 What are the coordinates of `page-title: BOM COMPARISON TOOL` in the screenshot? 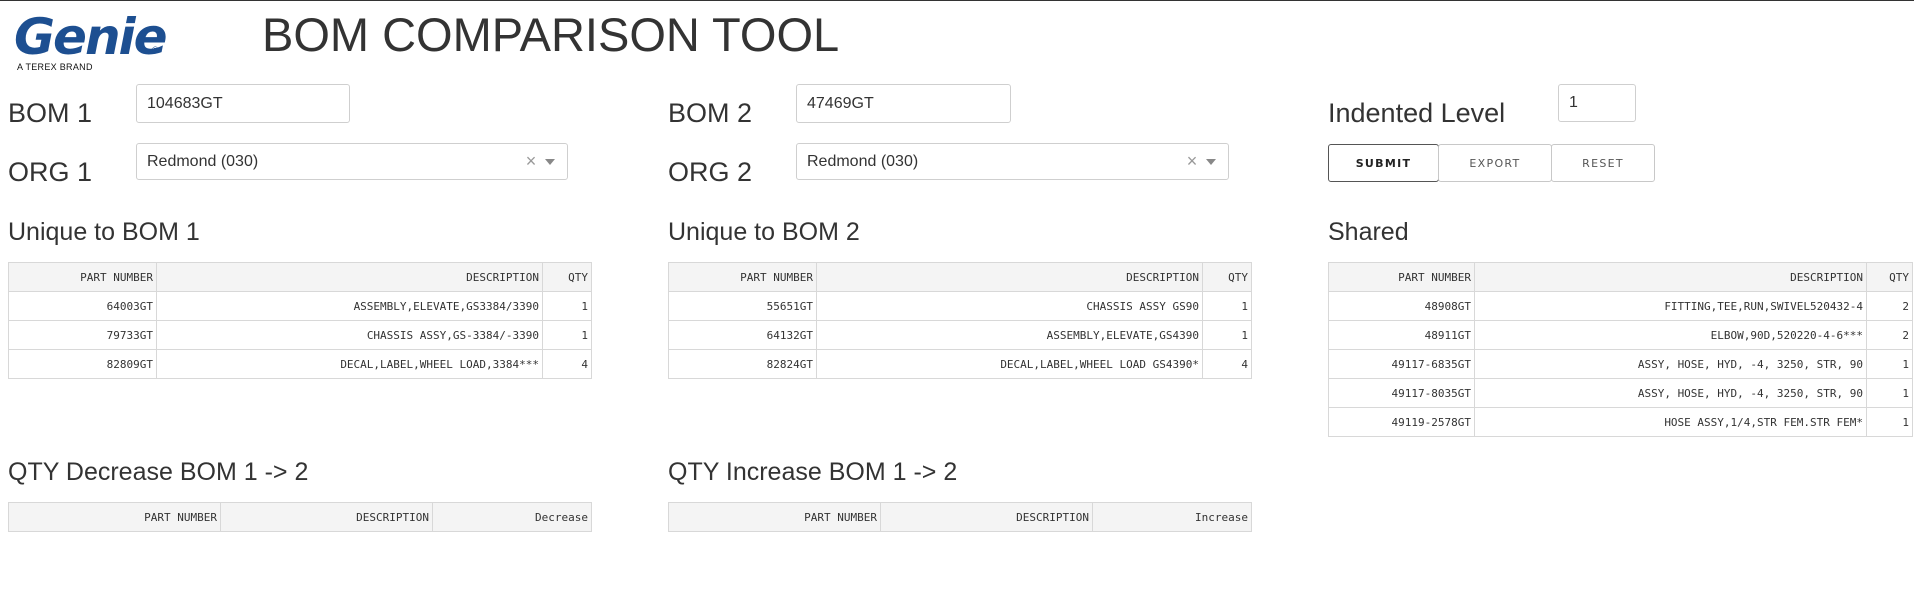 It's located at (551, 34).